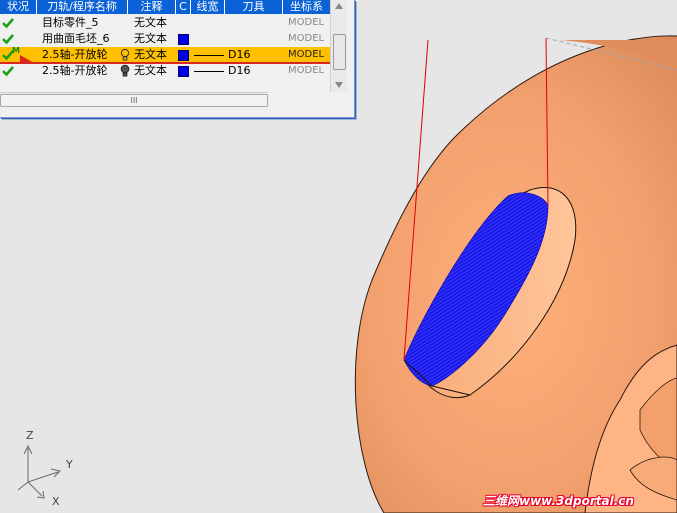  I want to click on horizontal-scrollbar-thumb: III, so click(134, 100).